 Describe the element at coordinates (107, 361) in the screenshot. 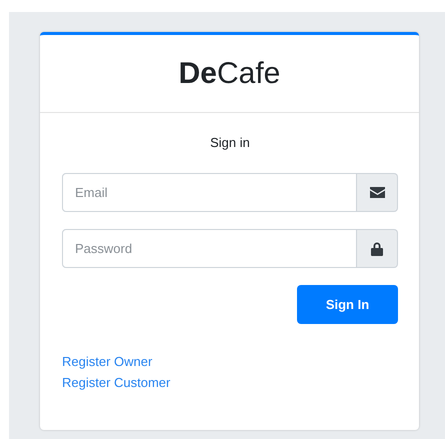

I see `register-link: Register Owner` at that location.